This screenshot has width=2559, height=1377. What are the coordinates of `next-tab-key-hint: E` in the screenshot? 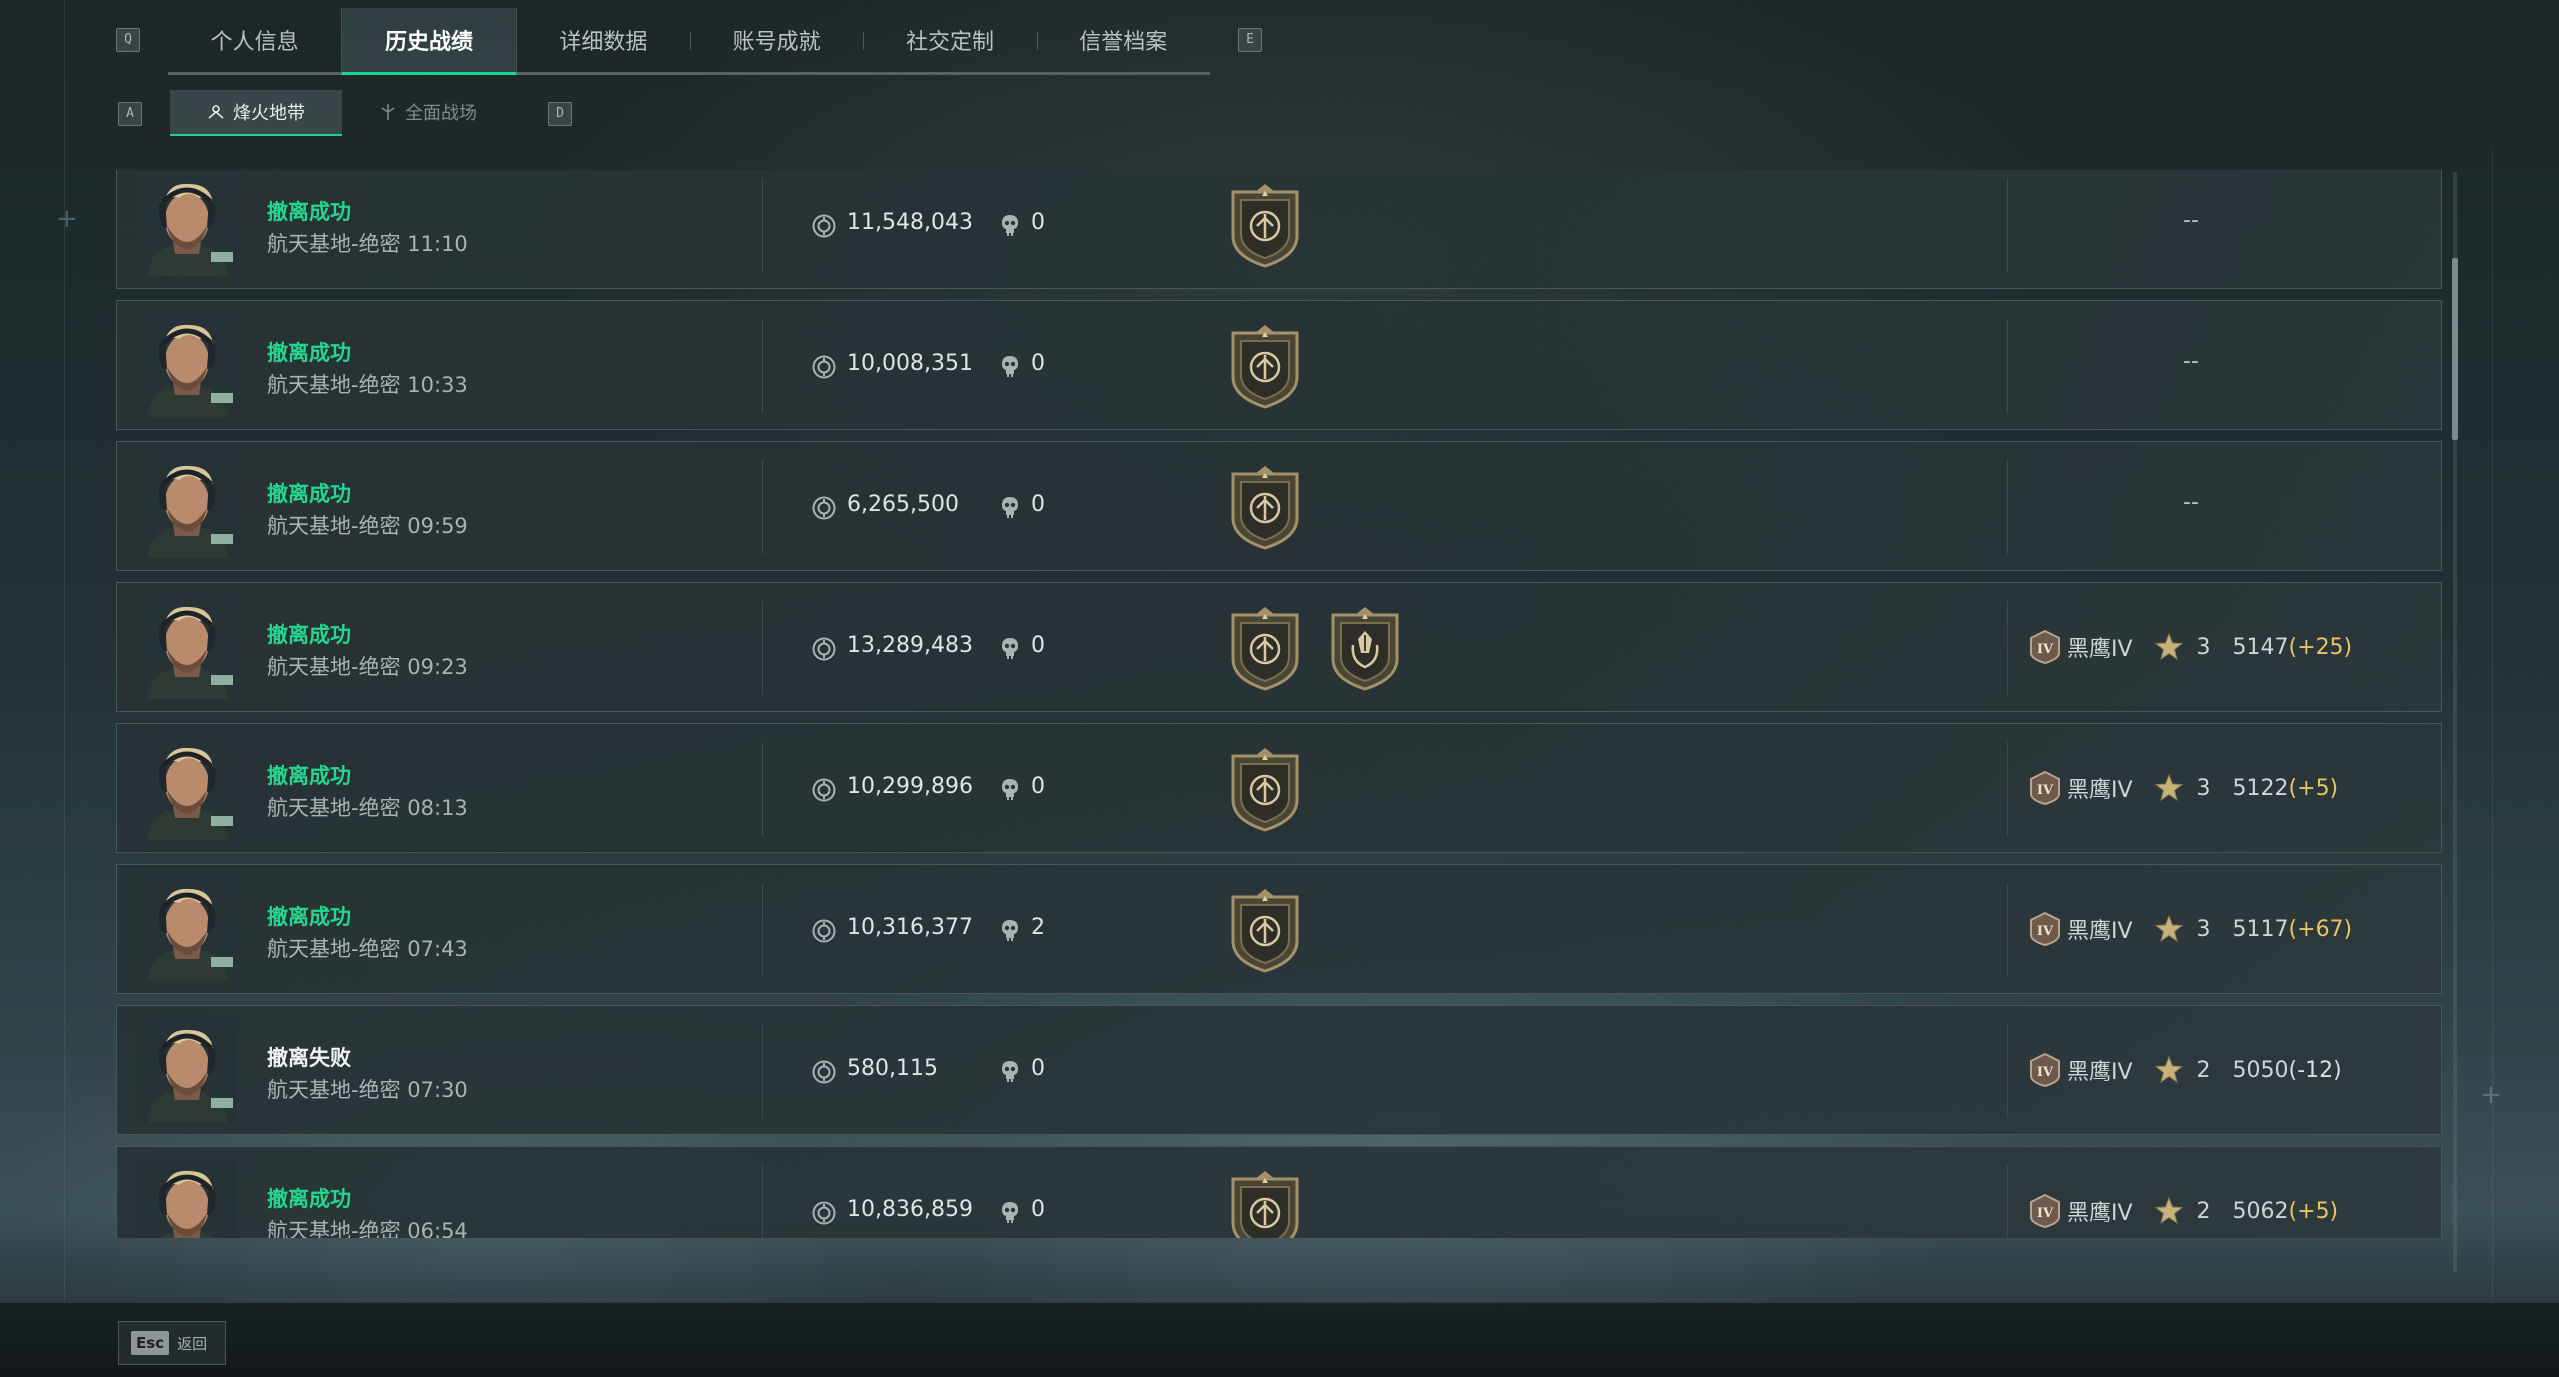 It's located at (1250, 40).